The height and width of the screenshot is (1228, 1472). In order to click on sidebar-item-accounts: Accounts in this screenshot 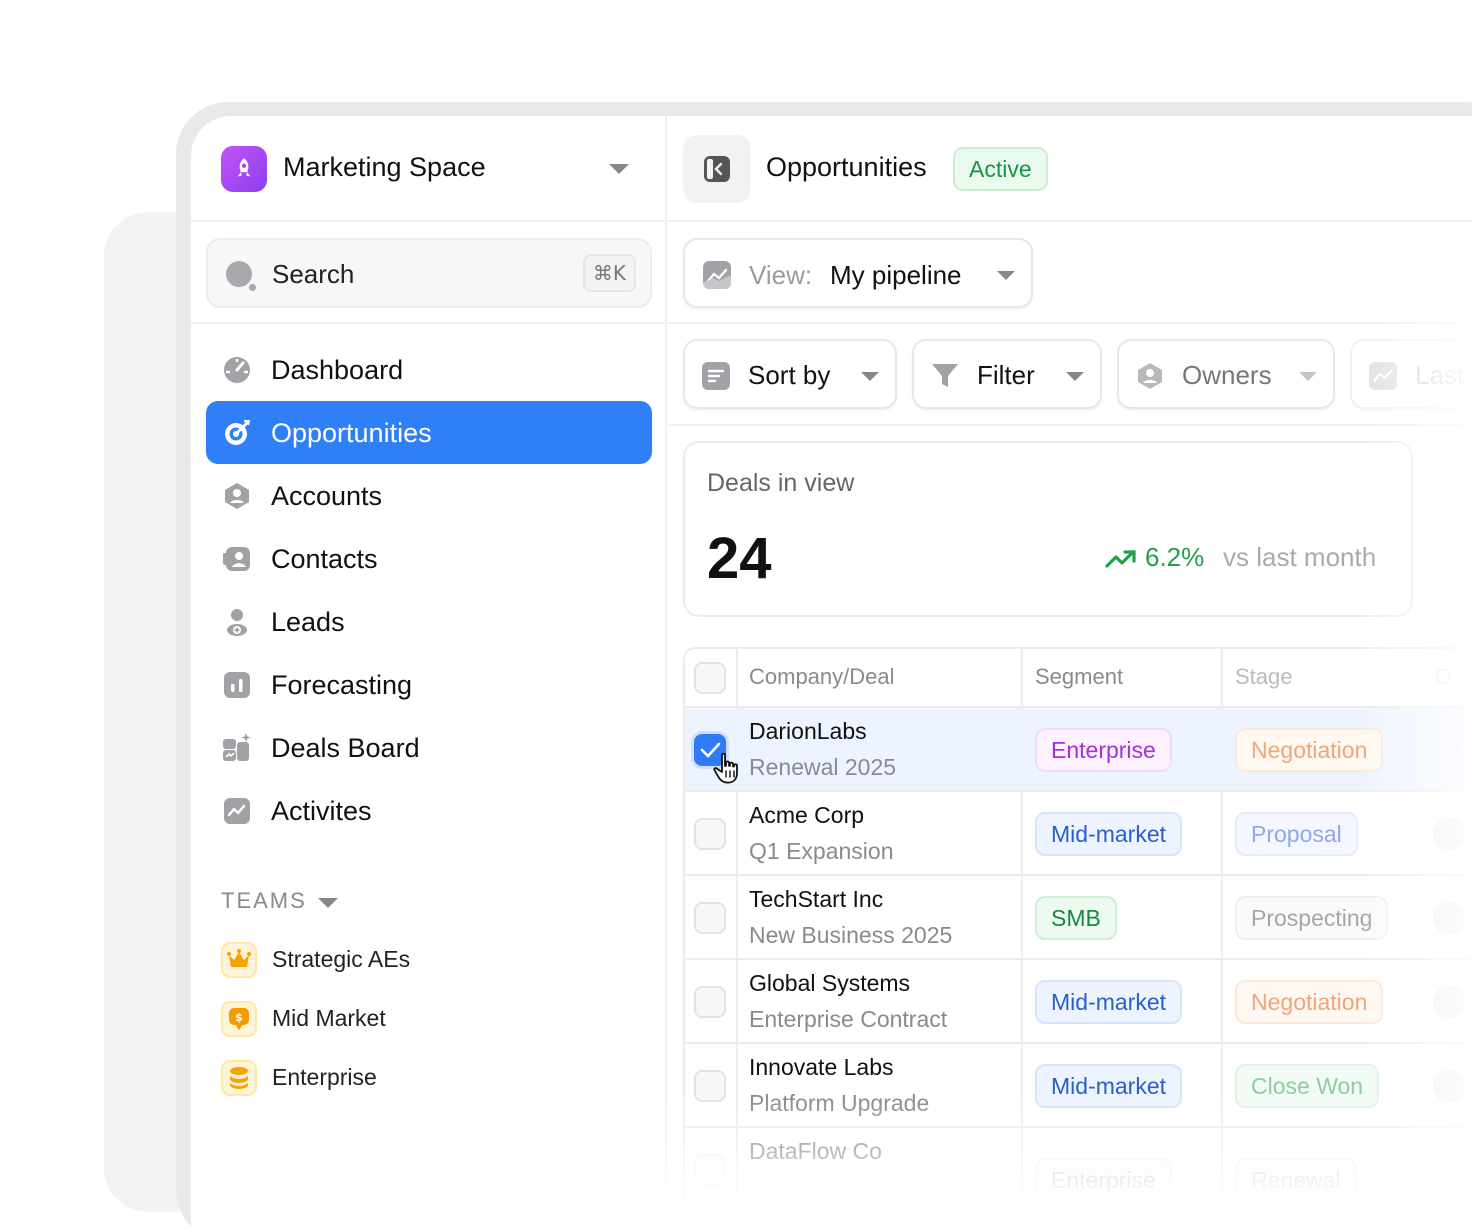, I will do `click(429, 495)`.